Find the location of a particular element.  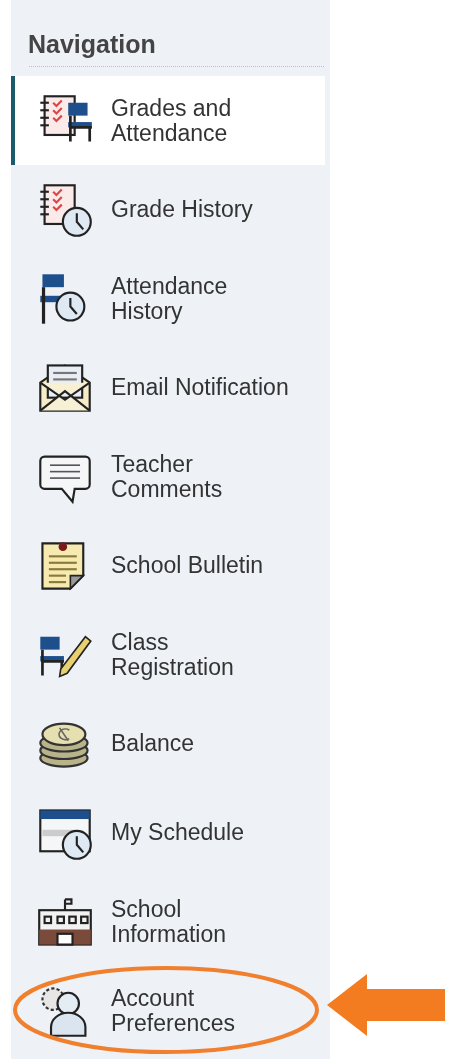

nav-label: Attendance History is located at coordinates (170, 298).